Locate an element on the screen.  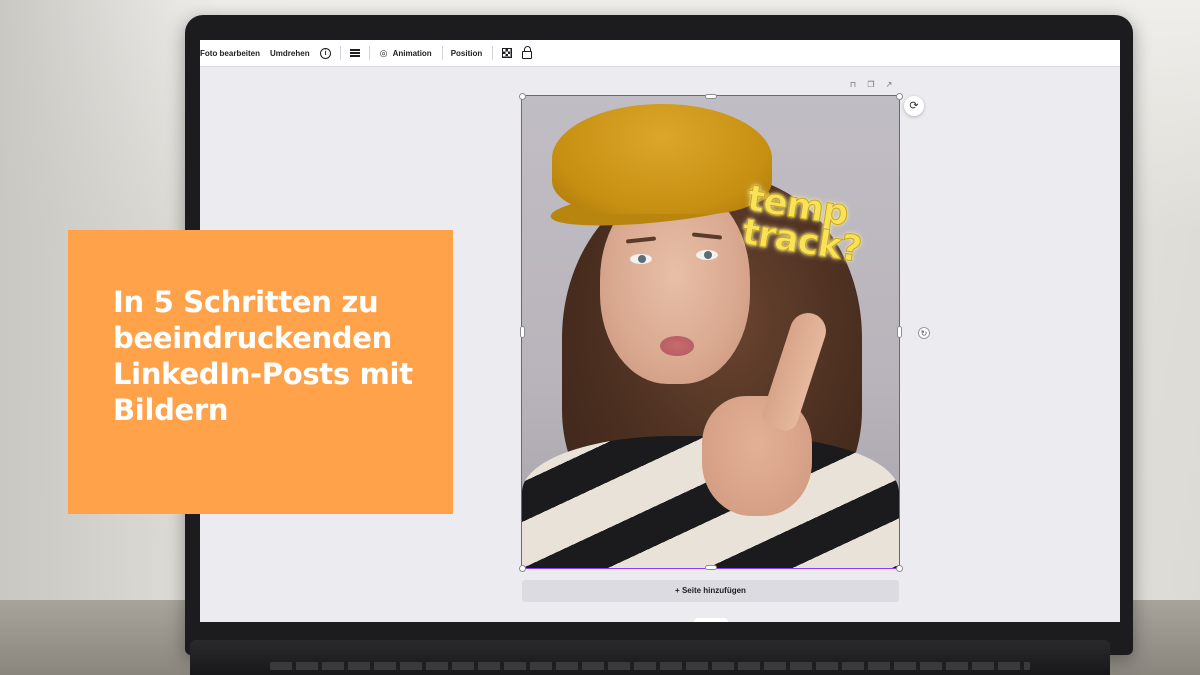
resize-handle-bottom is located at coordinates (711, 567).